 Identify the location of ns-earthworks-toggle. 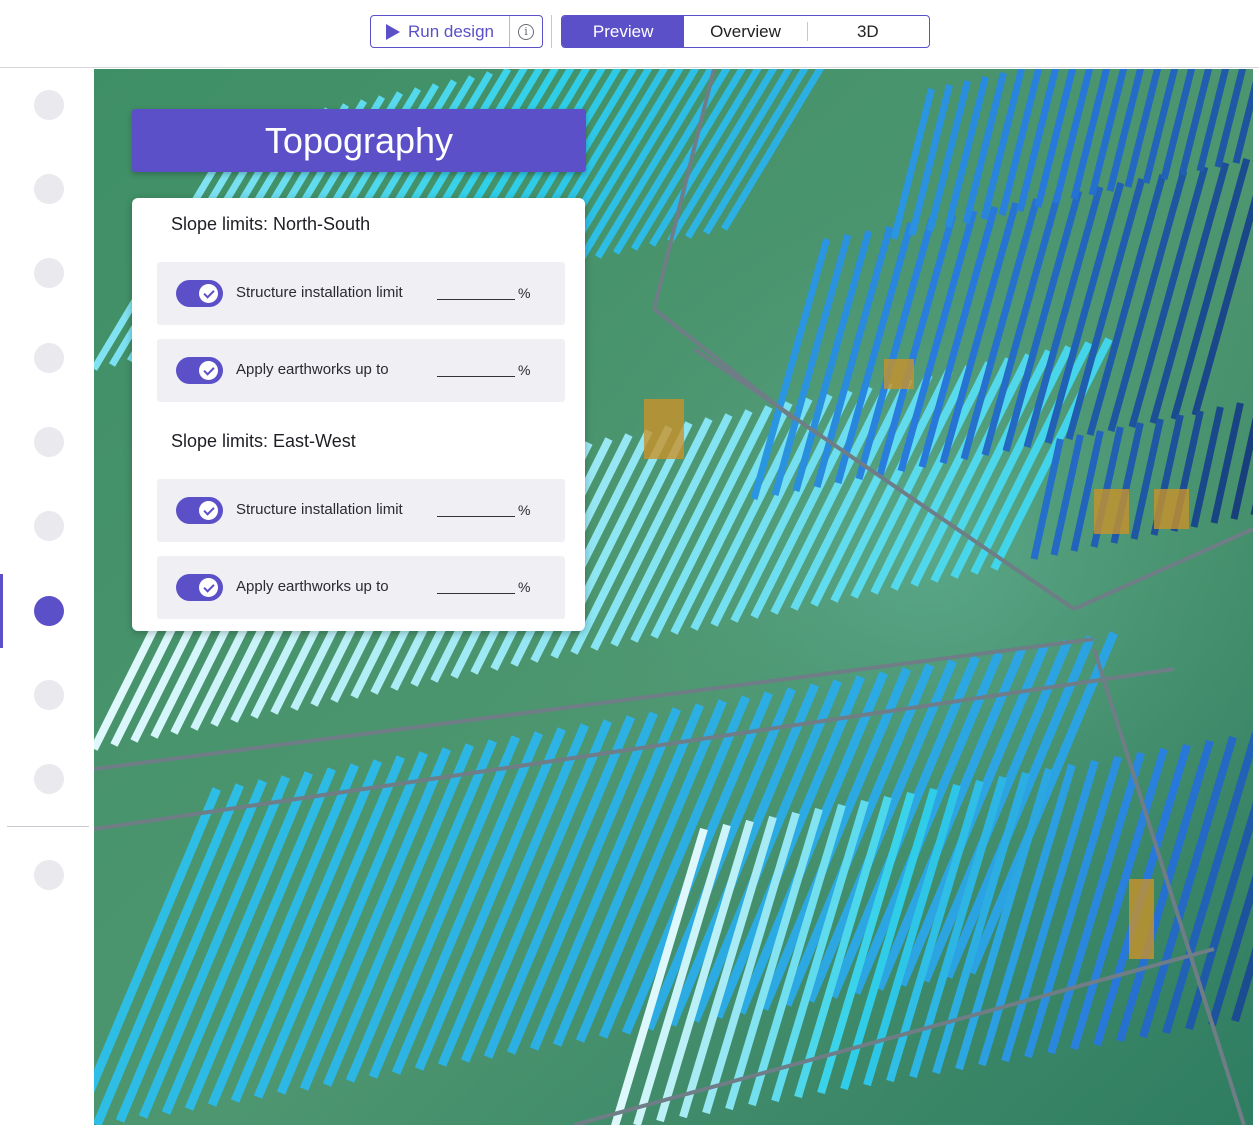
(199, 370).